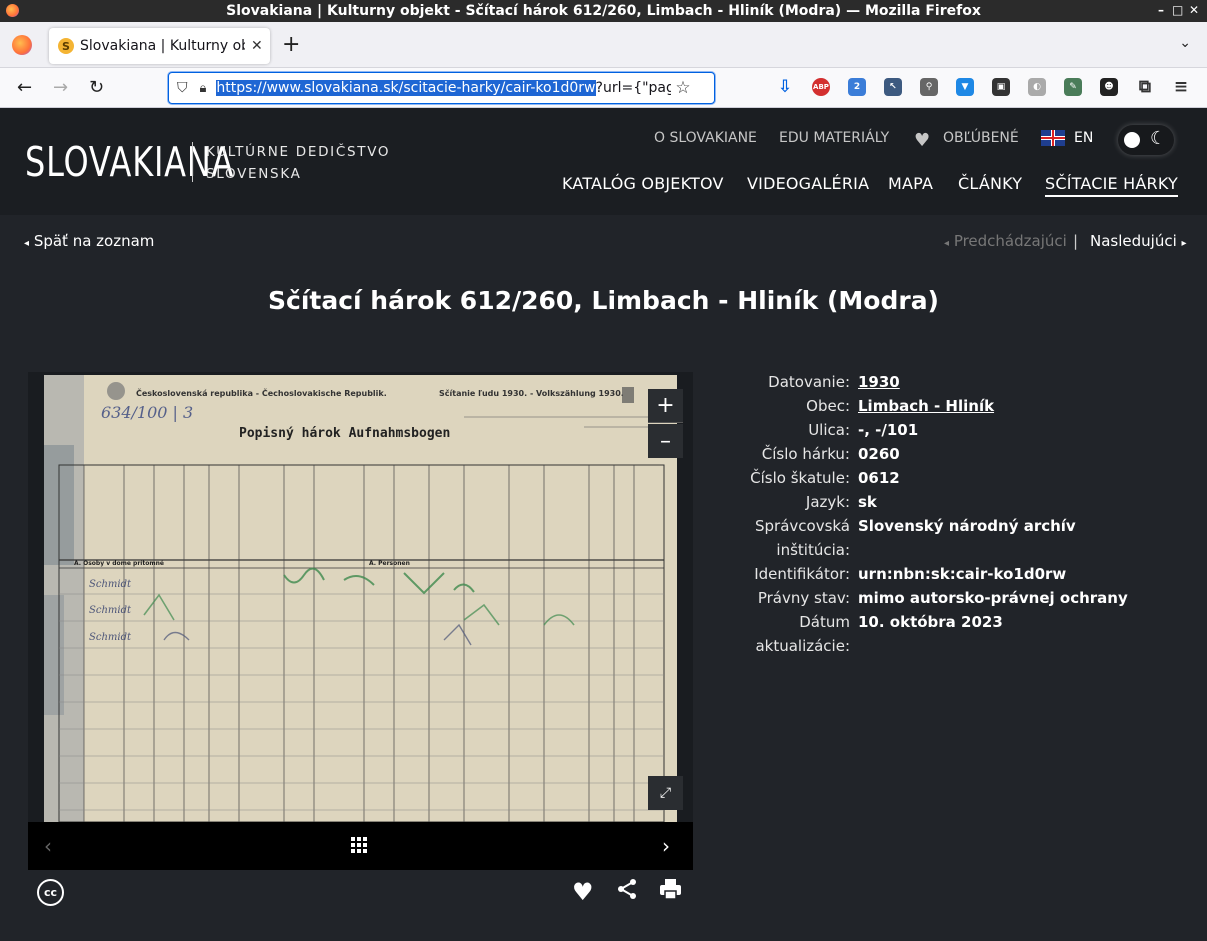 This screenshot has width=1207, height=941. Describe the element at coordinates (96, 87) in the screenshot. I see `reload-button: ↻` at that location.